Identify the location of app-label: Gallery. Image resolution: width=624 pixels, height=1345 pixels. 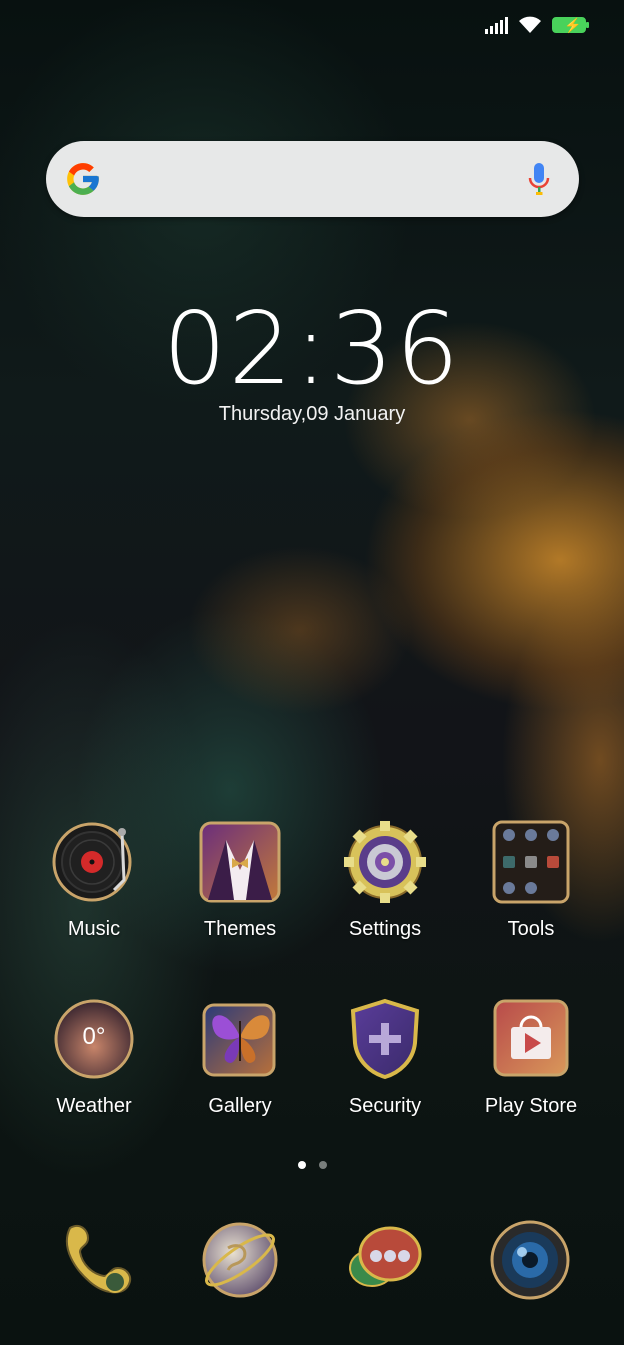
(240, 1106).